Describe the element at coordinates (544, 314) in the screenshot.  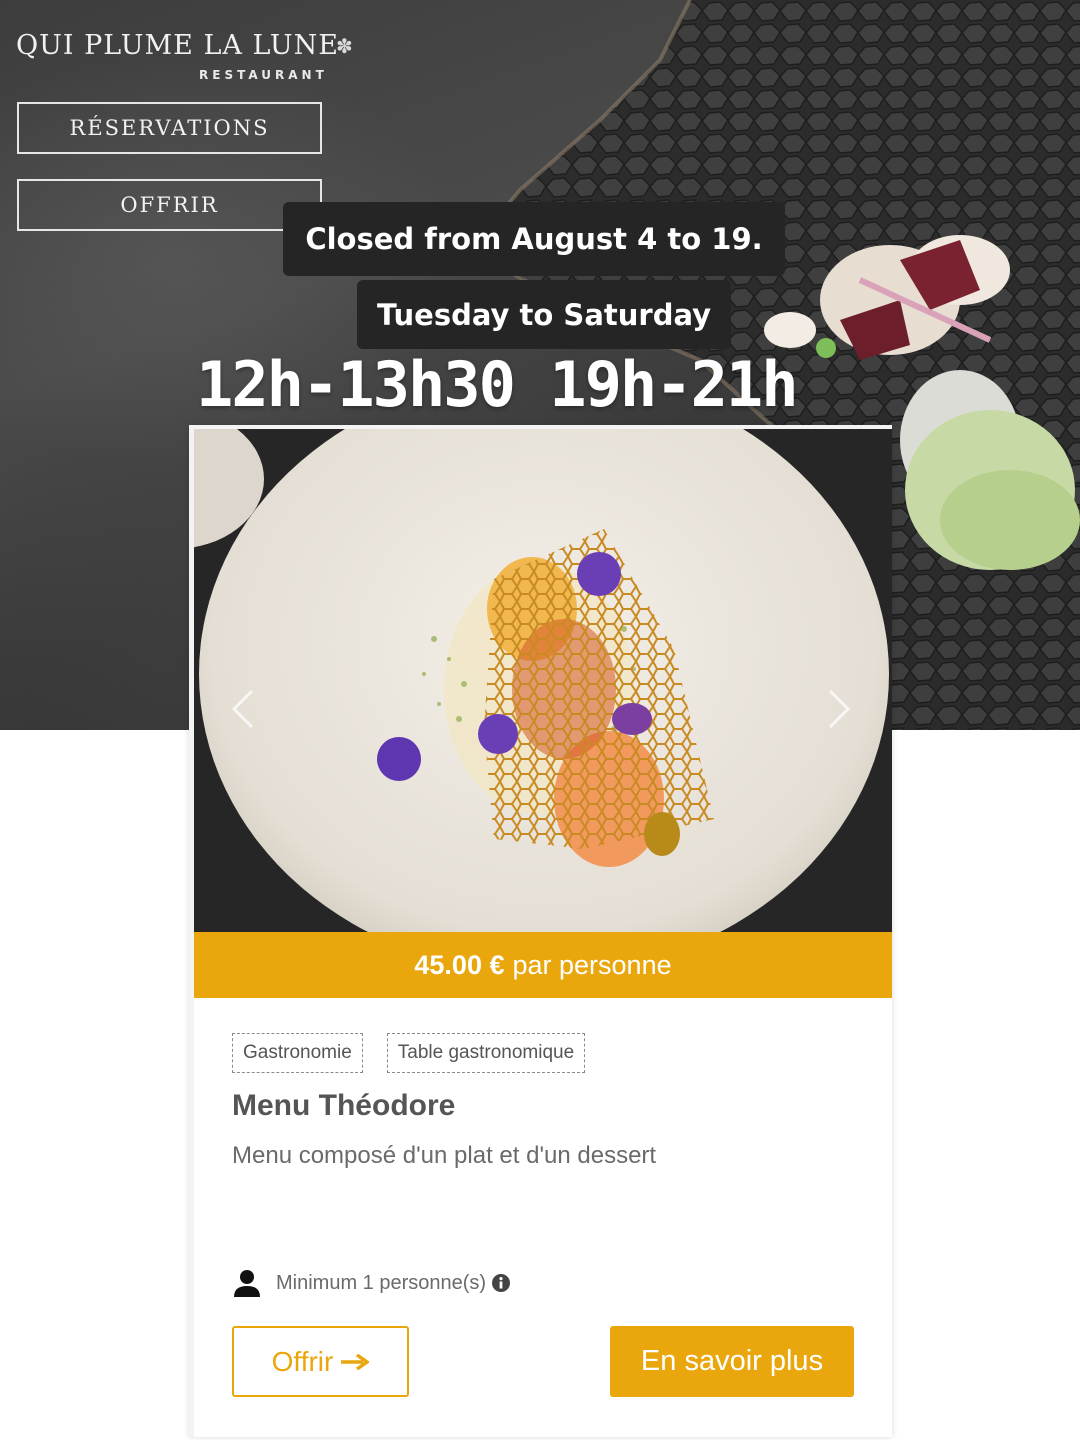
I see `opening-days: Tuesday to Saturday` at that location.